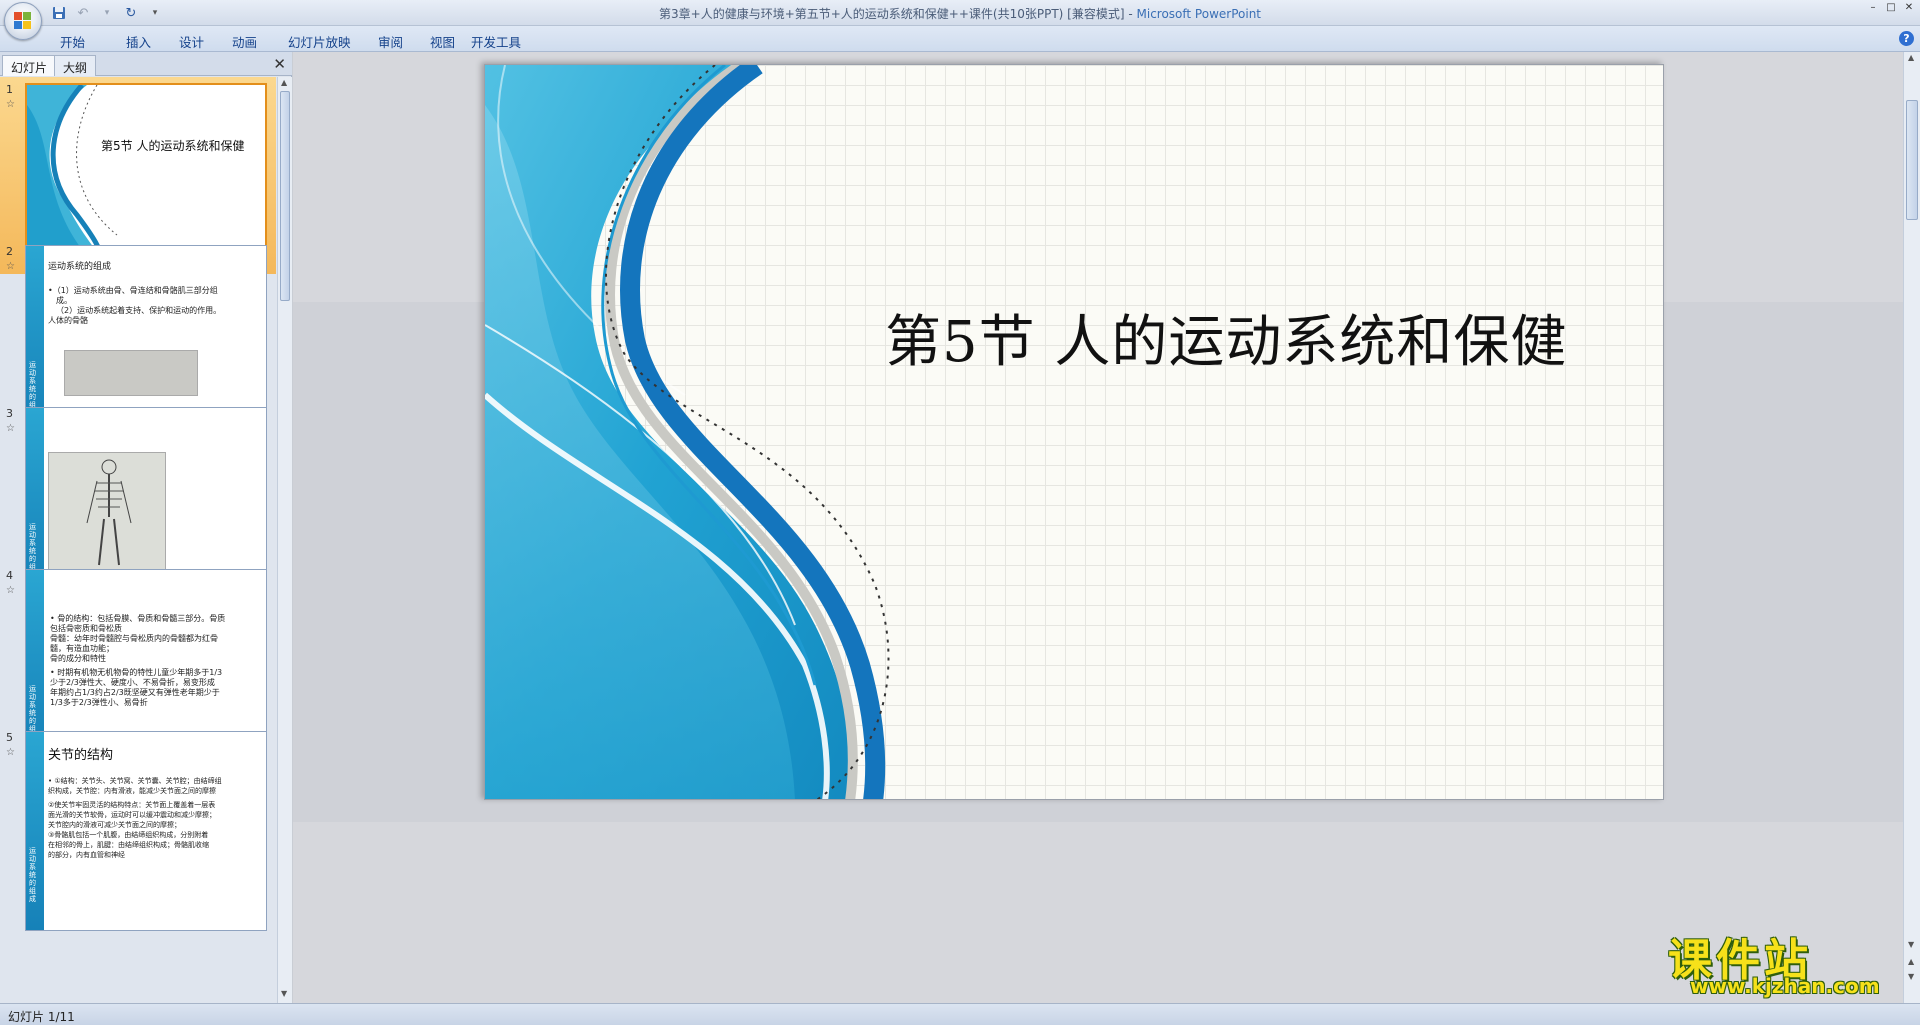  I want to click on ribbon-tabs: 开始 插入 设计 动画 幻灯片放映 审阅 视图 开发工具, so click(300, 41).